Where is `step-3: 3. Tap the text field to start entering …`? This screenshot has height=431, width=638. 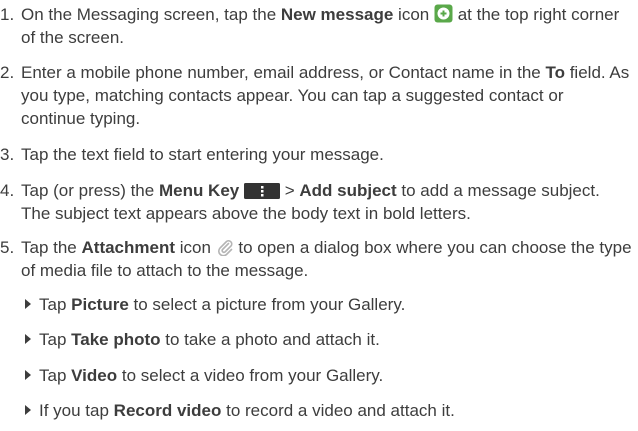 step-3: 3. Tap the text field to start entering … is located at coordinates (316, 154).